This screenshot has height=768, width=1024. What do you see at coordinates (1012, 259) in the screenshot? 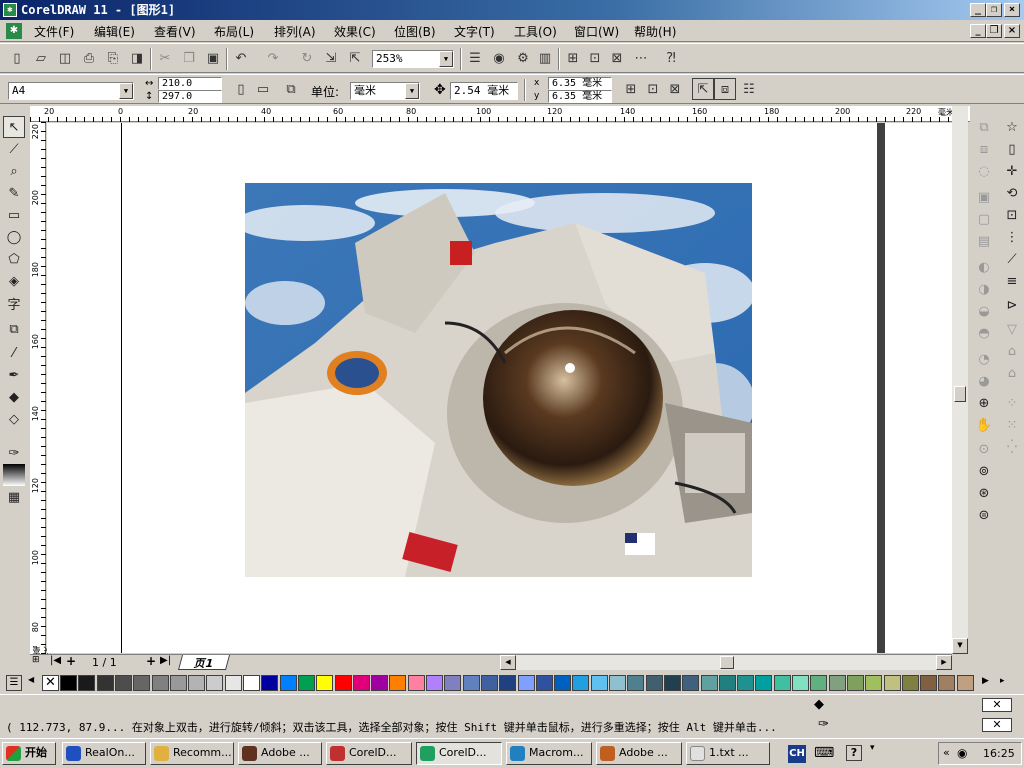
I see `skew-icon: ⟋` at bounding box center [1012, 259].